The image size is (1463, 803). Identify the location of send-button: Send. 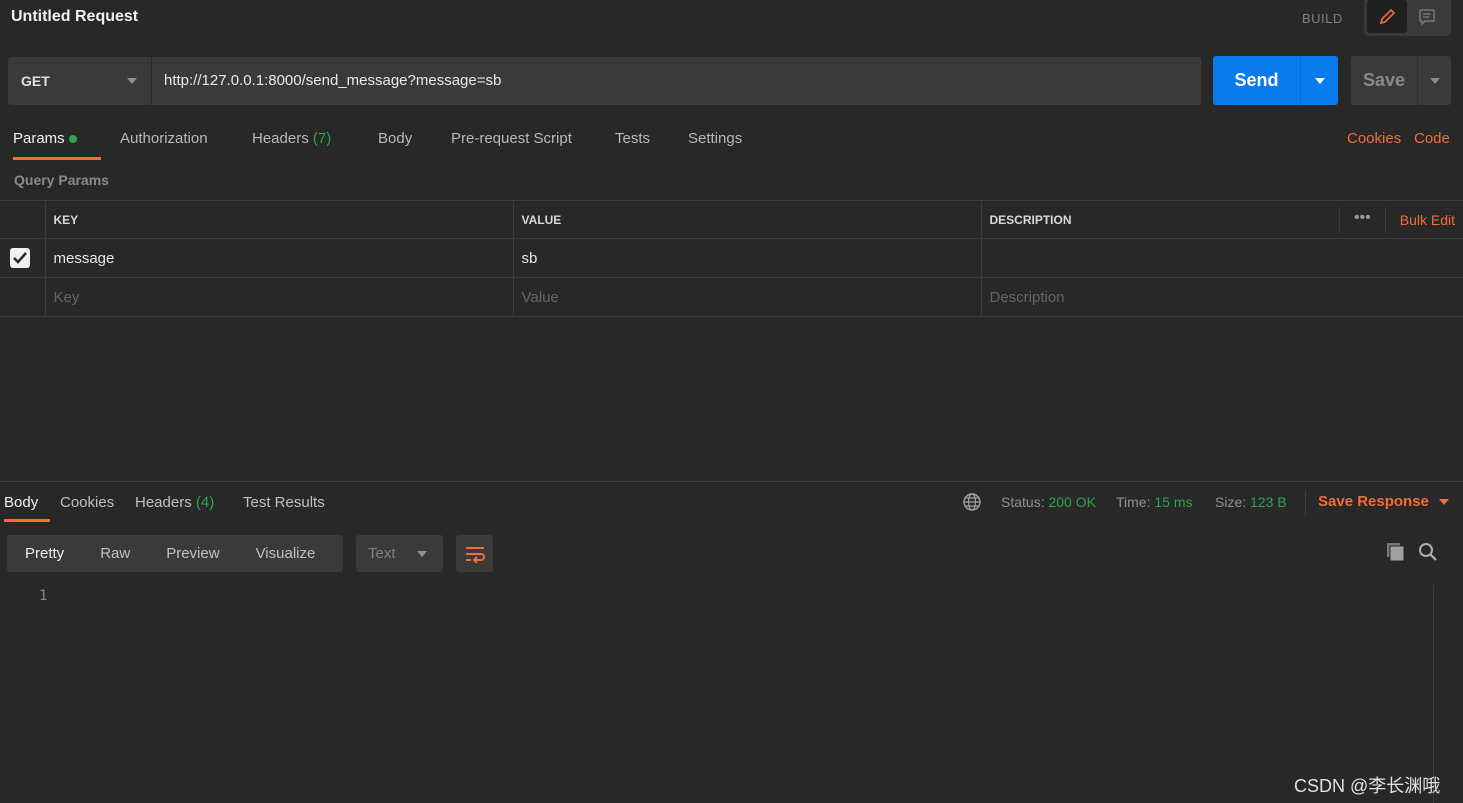
(1275, 80).